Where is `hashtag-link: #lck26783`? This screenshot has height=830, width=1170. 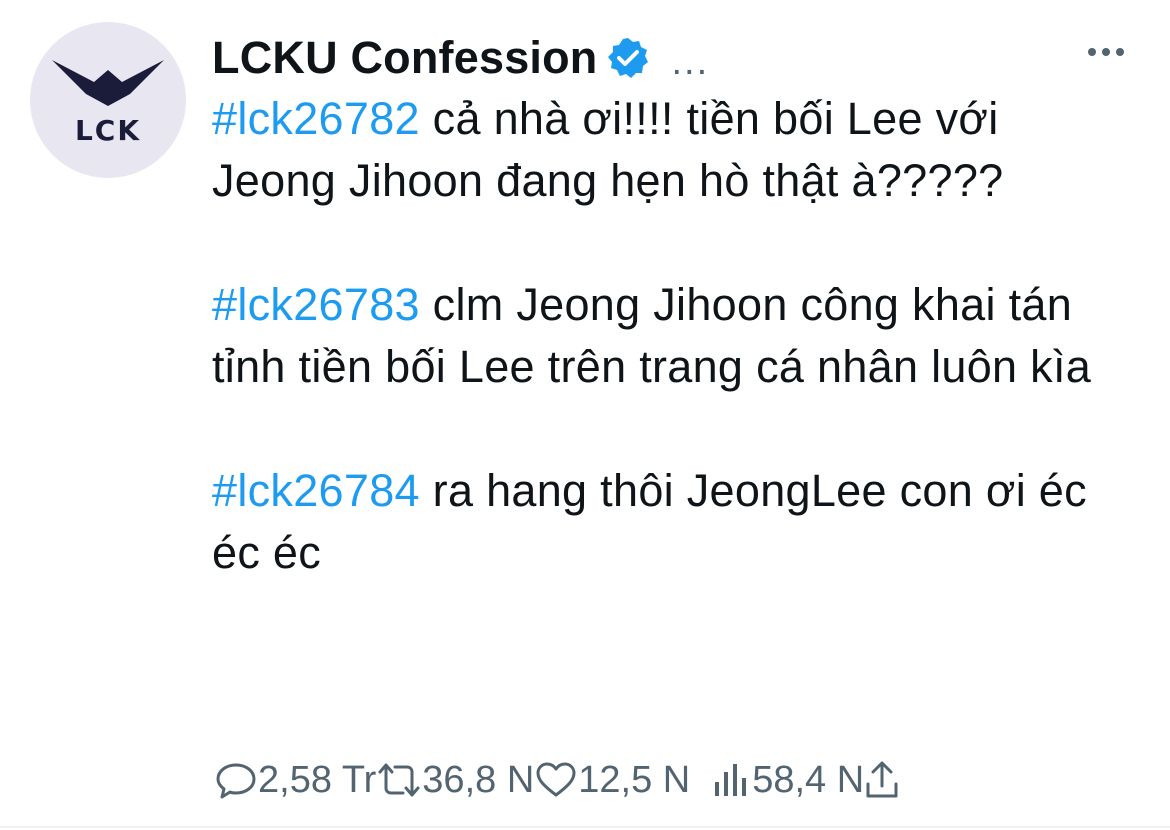 hashtag-link: #lck26783 is located at coordinates (316, 304).